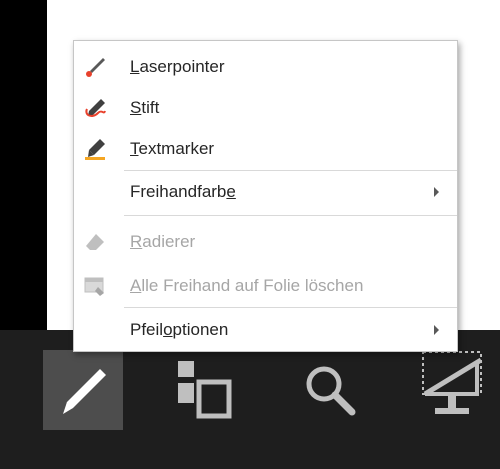  I want to click on menu-item-pfeiloptionen: Pfeiloptionen, so click(265, 330).